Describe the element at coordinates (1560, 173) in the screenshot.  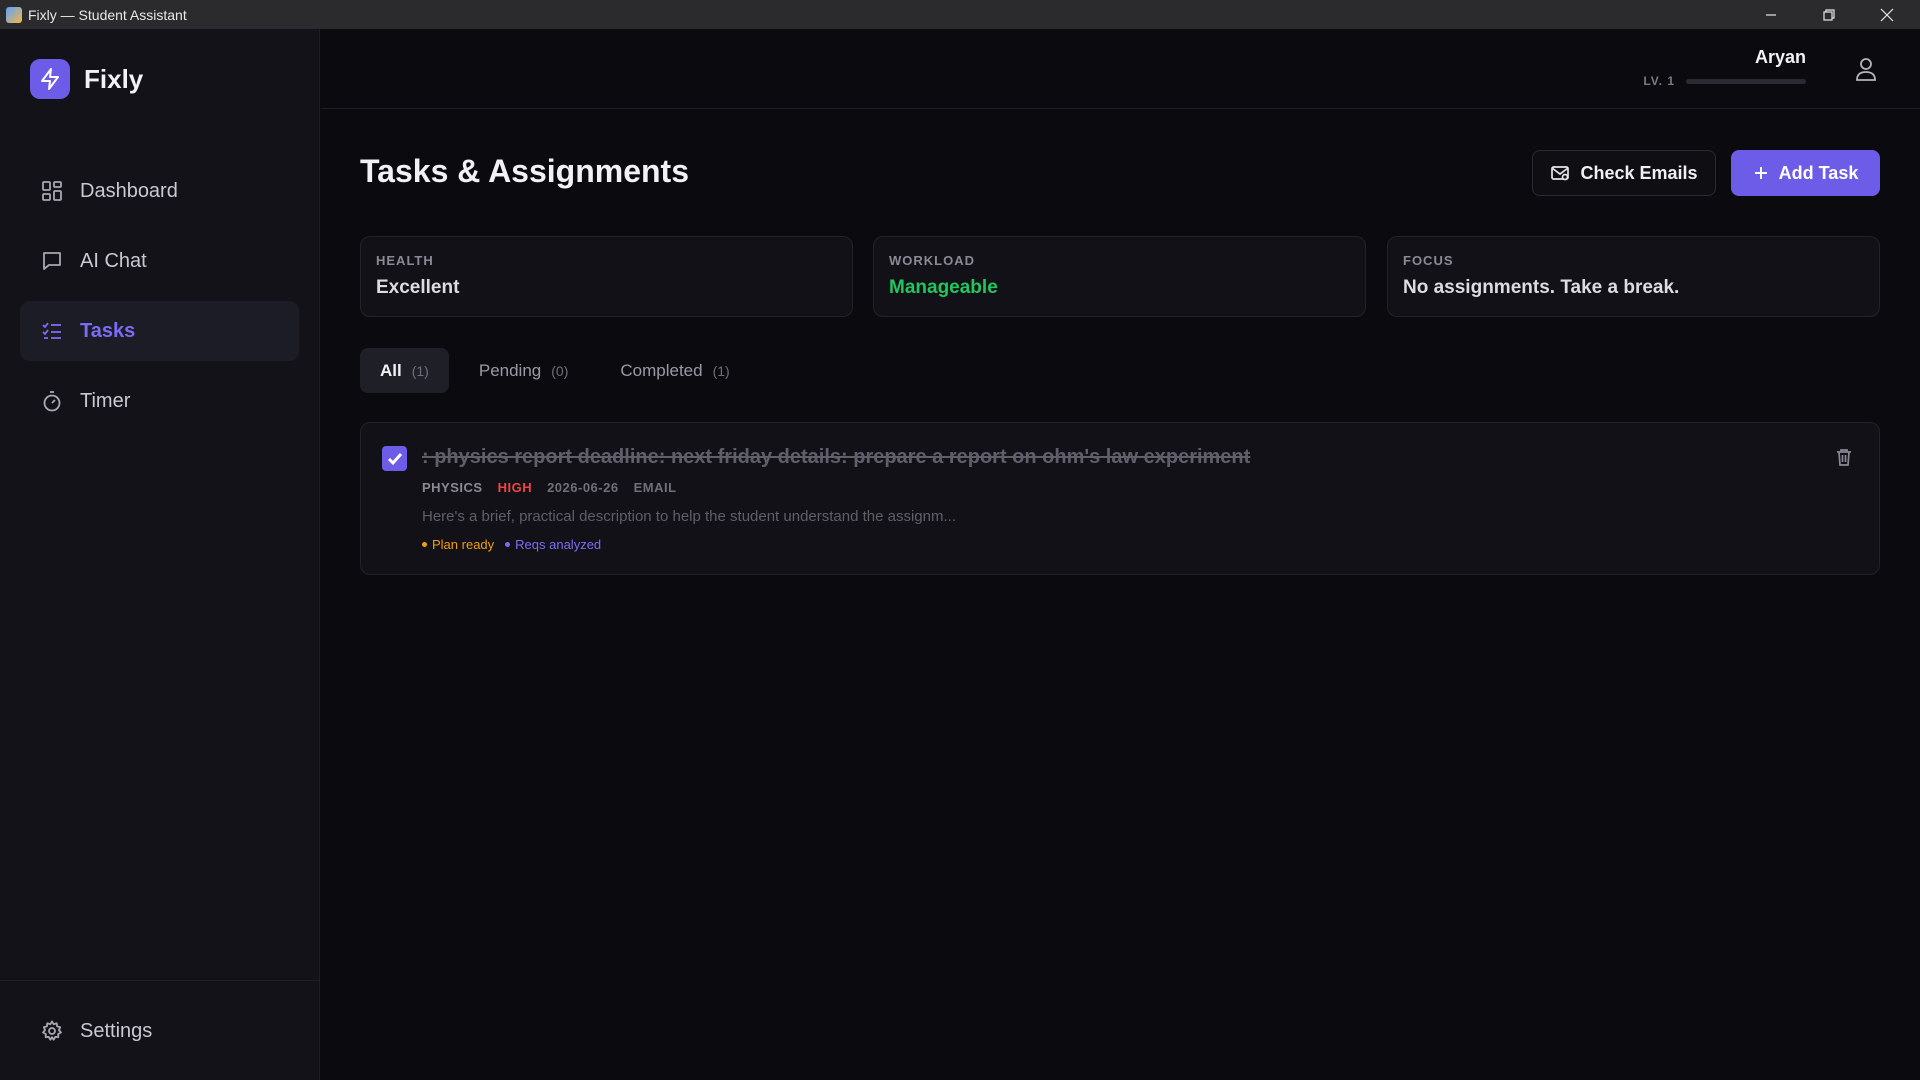
I see `mail-icon` at that location.